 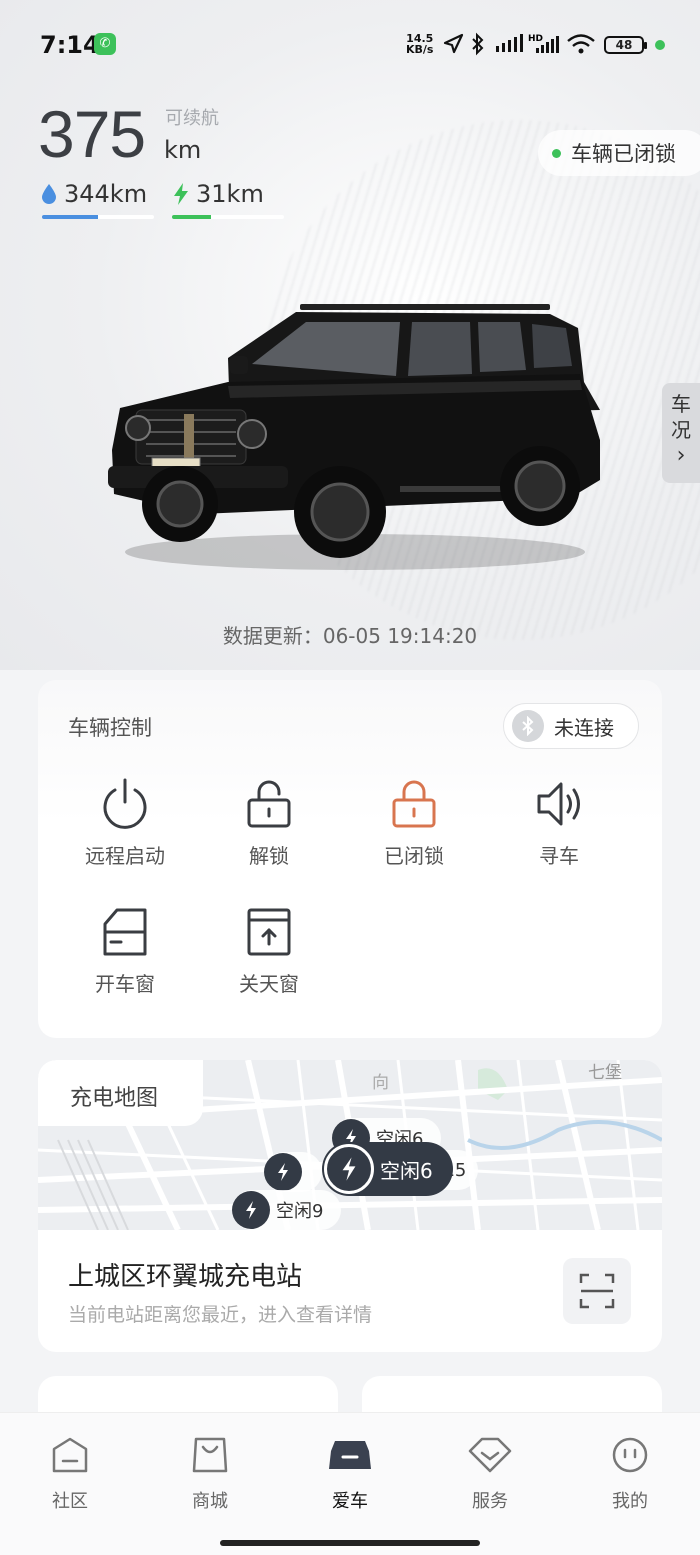 I want to click on tab-shop-label: 商城, so click(x=210, y=1501).